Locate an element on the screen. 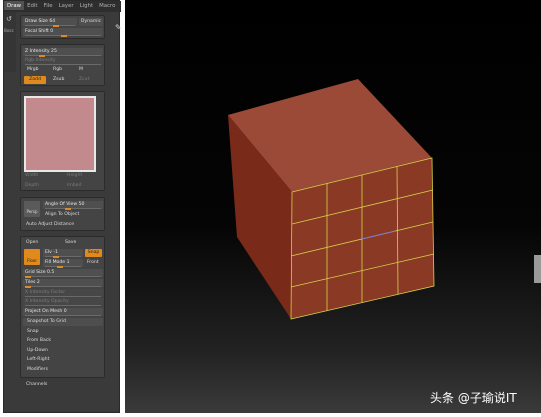 The image size is (541, 417). angle-of-view-slider: Angle Of View 50 is located at coordinates (73, 205).